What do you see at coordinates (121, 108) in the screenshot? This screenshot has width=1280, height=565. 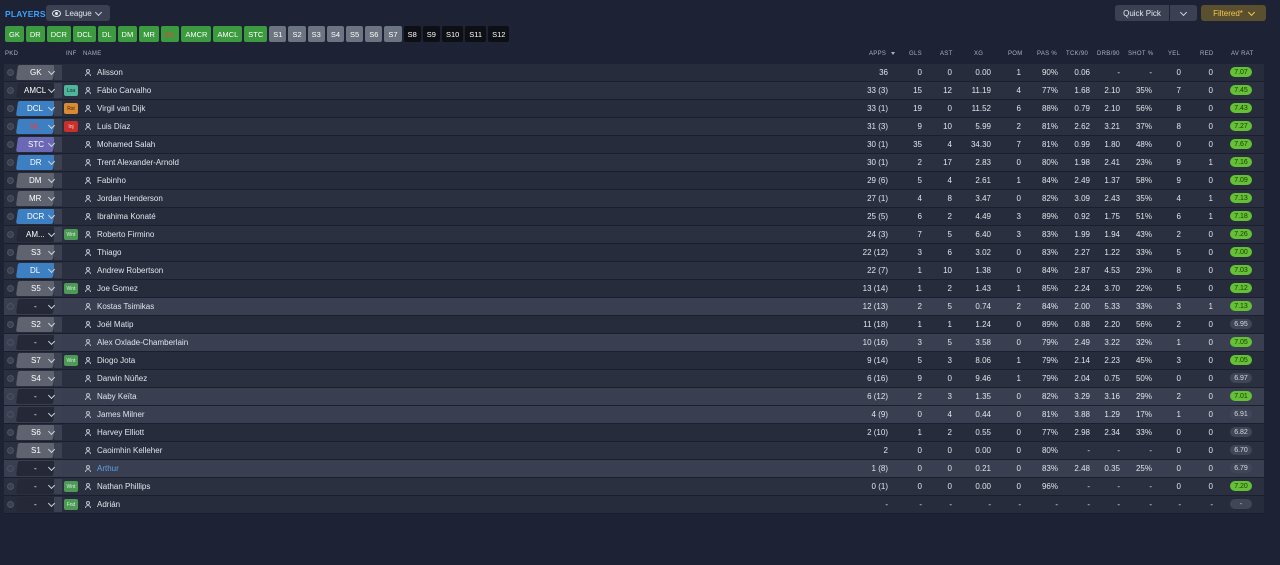 I see `player-name: Virgil van Dijk` at bounding box center [121, 108].